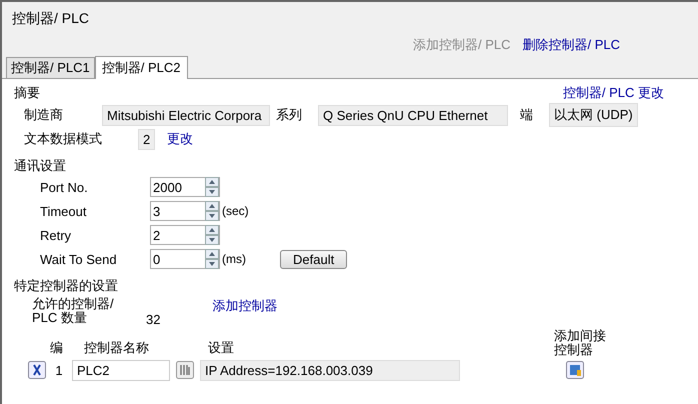 The height and width of the screenshot is (404, 698). What do you see at coordinates (66, 286) in the screenshot?
I see `section-title: 特定控制器的设置` at bounding box center [66, 286].